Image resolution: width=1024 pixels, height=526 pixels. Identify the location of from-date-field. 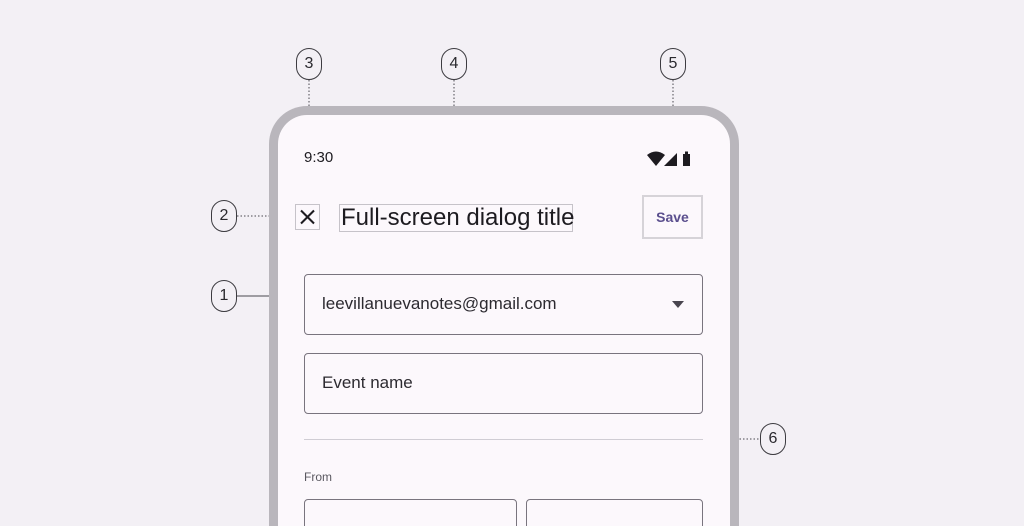
(410, 512).